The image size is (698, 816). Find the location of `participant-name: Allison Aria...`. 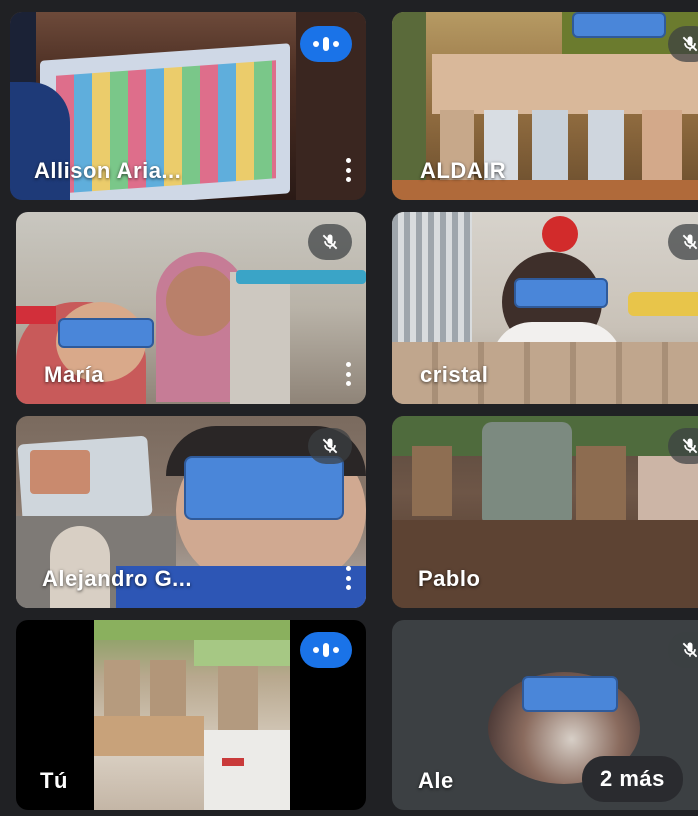

participant-name: Allison Aria... is located at coordinates (108, 170).